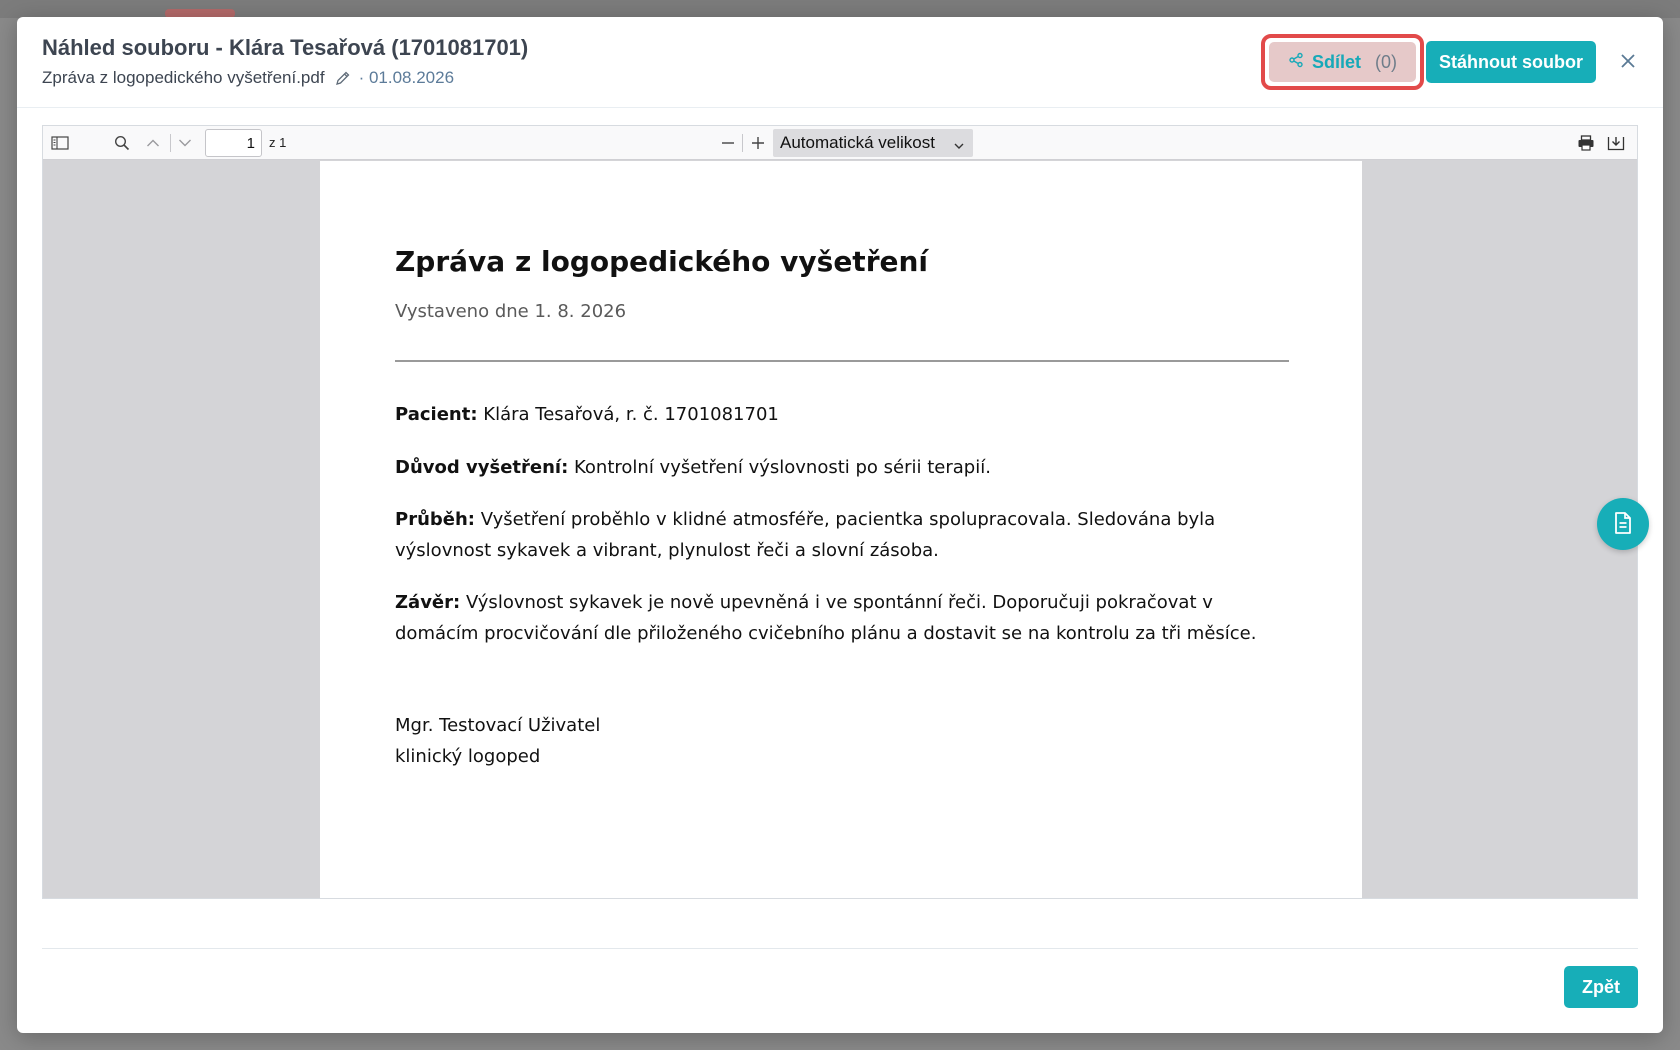 The width and height of the screenshot is (1680, 1050). I want to click on signature-role: klinický logoped, so click(468, 756).